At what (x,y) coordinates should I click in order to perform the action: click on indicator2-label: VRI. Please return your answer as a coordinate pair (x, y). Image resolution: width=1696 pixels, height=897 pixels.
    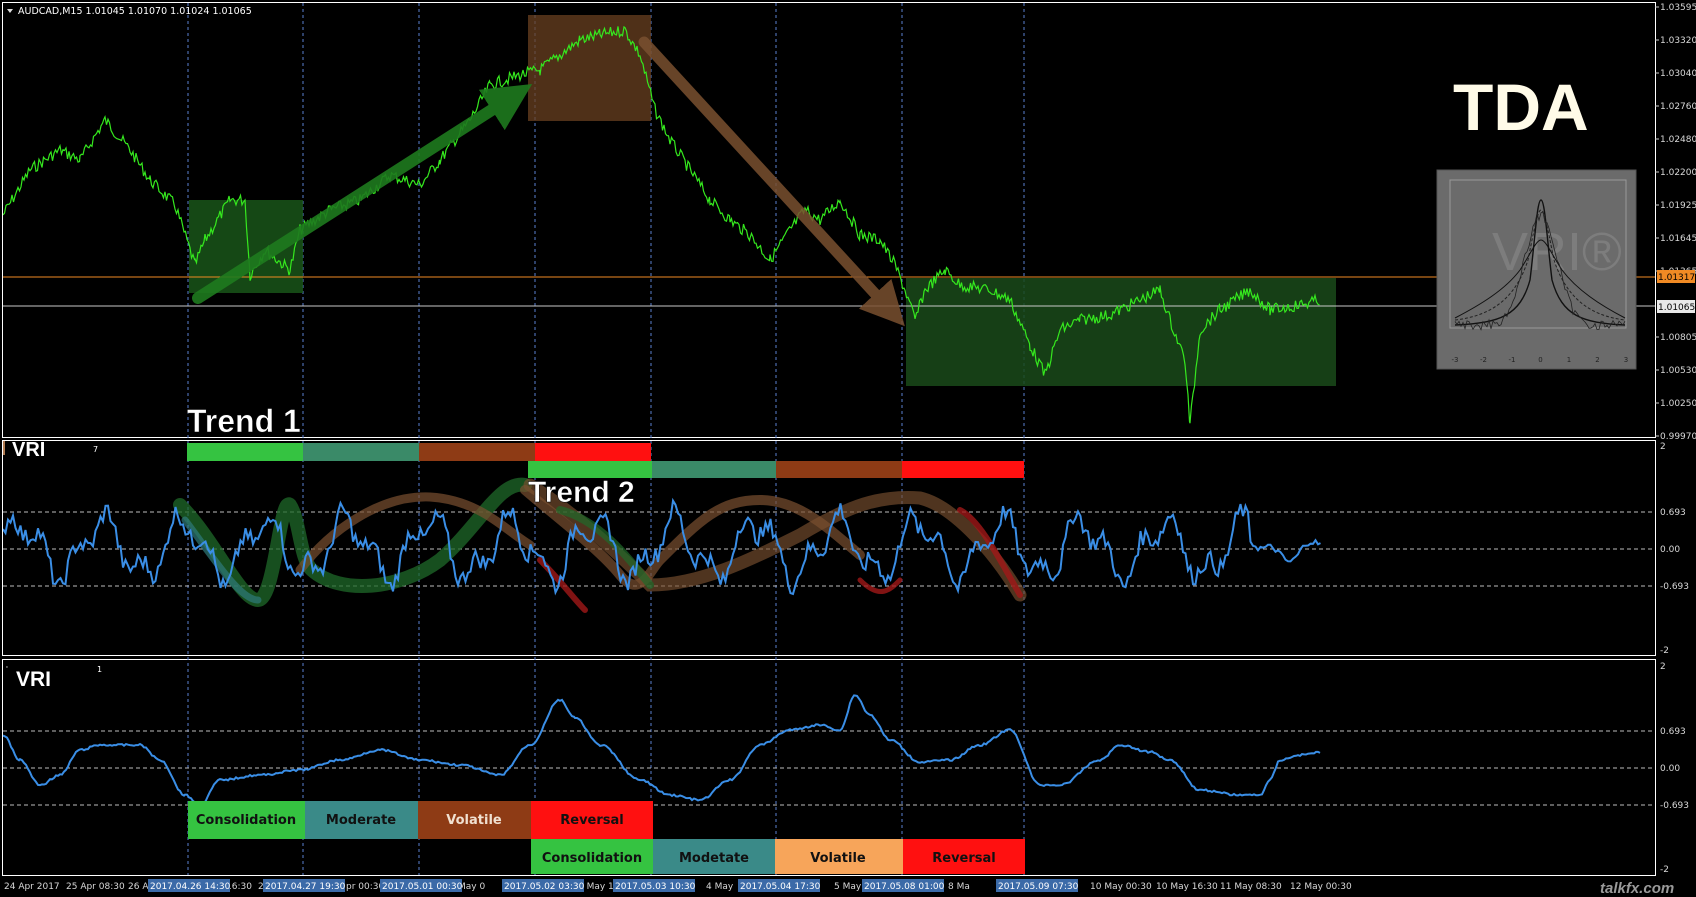
    Looking at the image, I should click on (33, 679).